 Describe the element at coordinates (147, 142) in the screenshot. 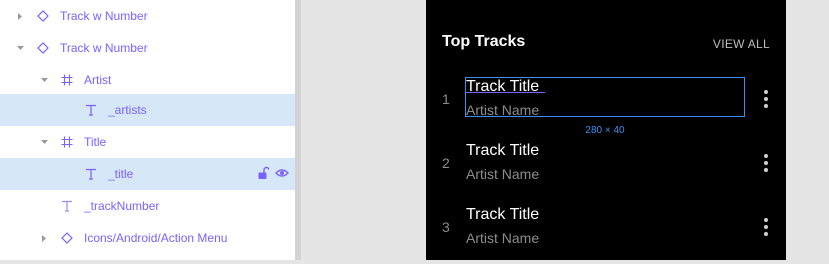

I see `layer-row-title: Title` at that location.